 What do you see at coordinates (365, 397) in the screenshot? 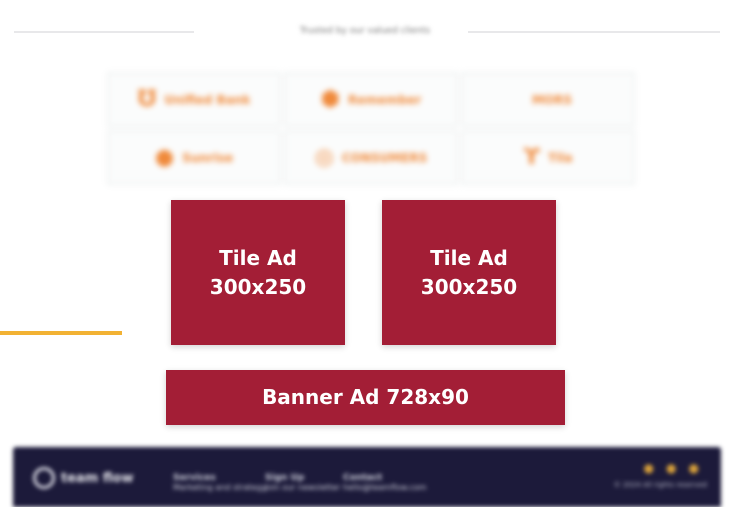
I see `banner-ad: Banner Ad 728x90` at bounding box center [365, 397].